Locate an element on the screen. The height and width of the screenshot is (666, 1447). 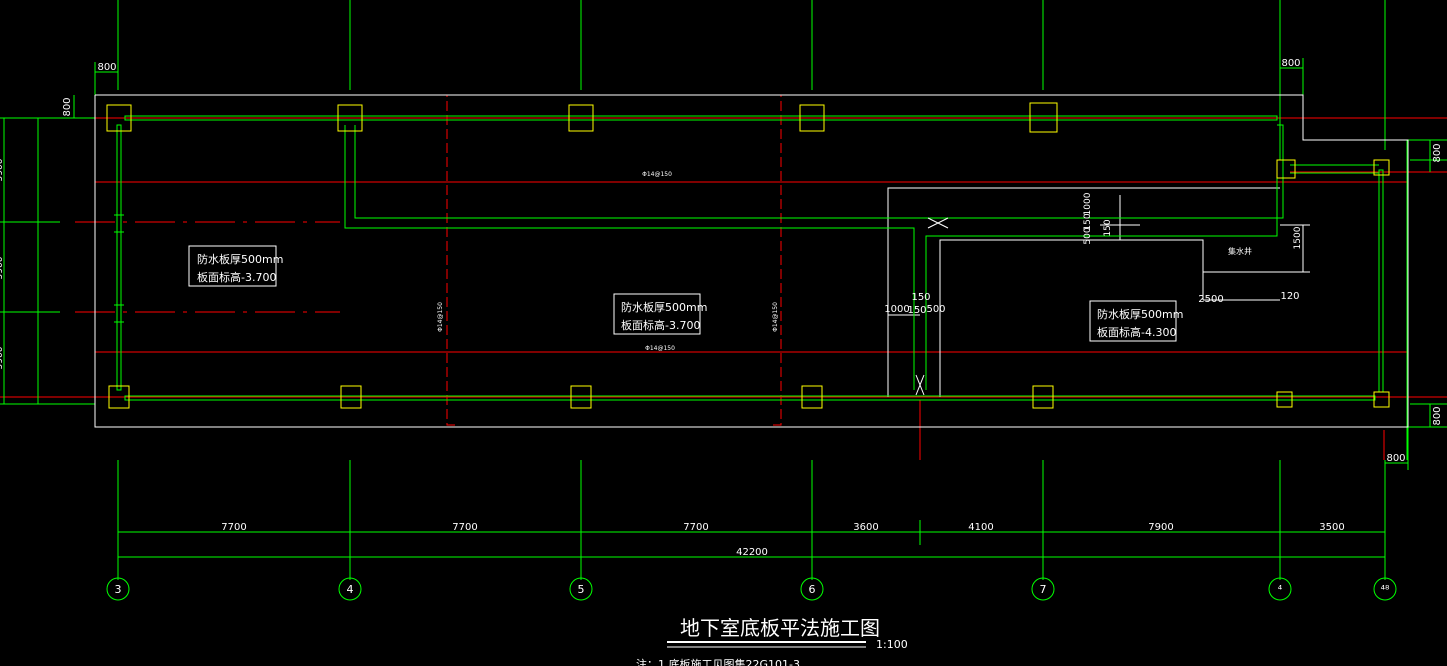
drawing-title: 地下室底板平法施工图 is located at coordinates (780, 628).